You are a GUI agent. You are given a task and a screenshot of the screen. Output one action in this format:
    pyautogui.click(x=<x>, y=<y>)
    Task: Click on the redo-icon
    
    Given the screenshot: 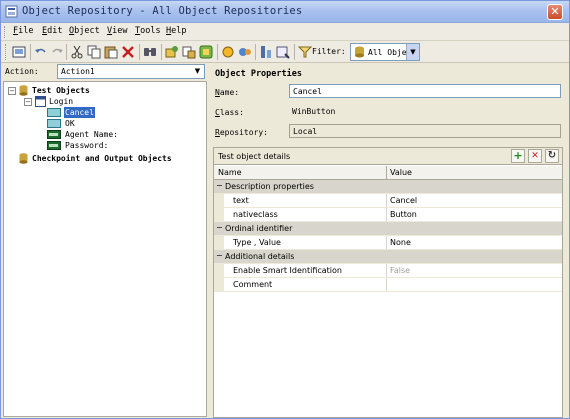 What is the action you would take?
    pyautogui.click(x=57, y=52)
    